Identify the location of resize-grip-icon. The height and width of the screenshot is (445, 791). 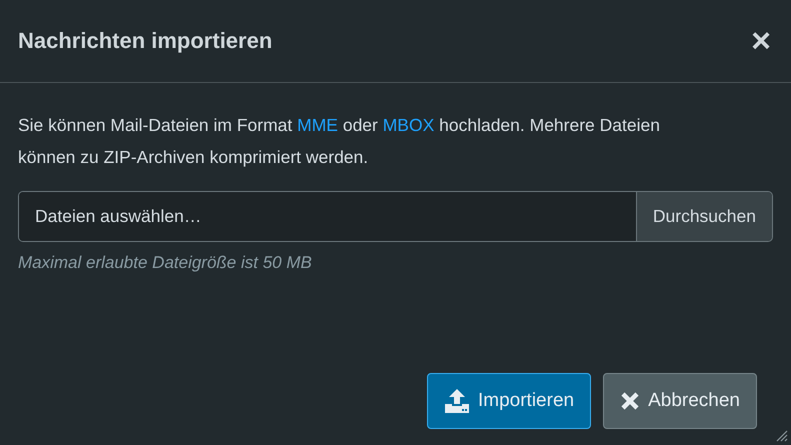
(782, 436).